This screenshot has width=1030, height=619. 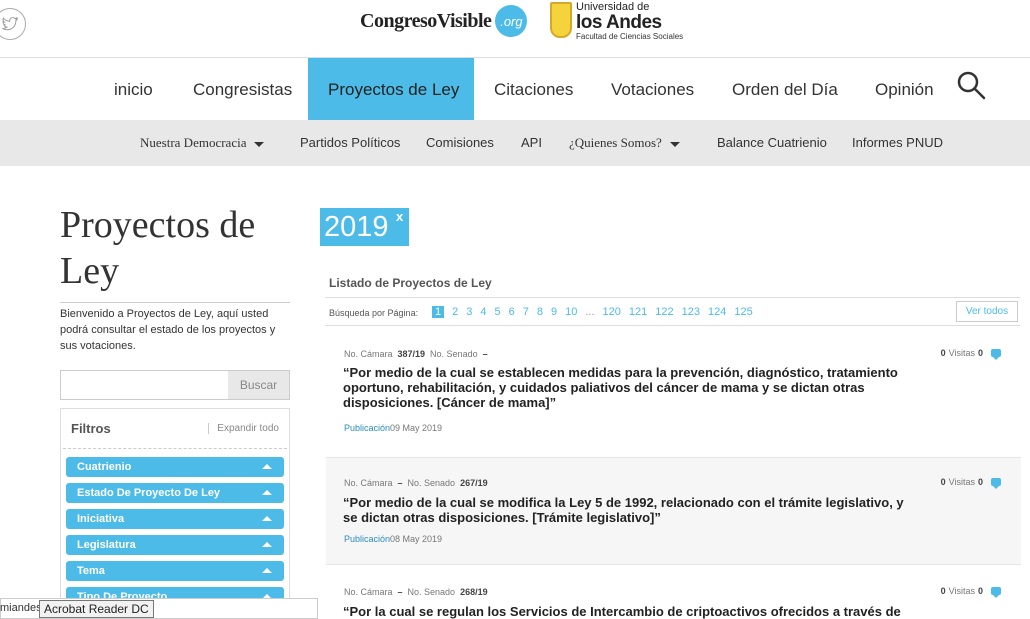 What do you see at coordinates (104, 467) in the screenshot?
I see `filter-label: Cuatrienio` at bounding box center [104, 467].